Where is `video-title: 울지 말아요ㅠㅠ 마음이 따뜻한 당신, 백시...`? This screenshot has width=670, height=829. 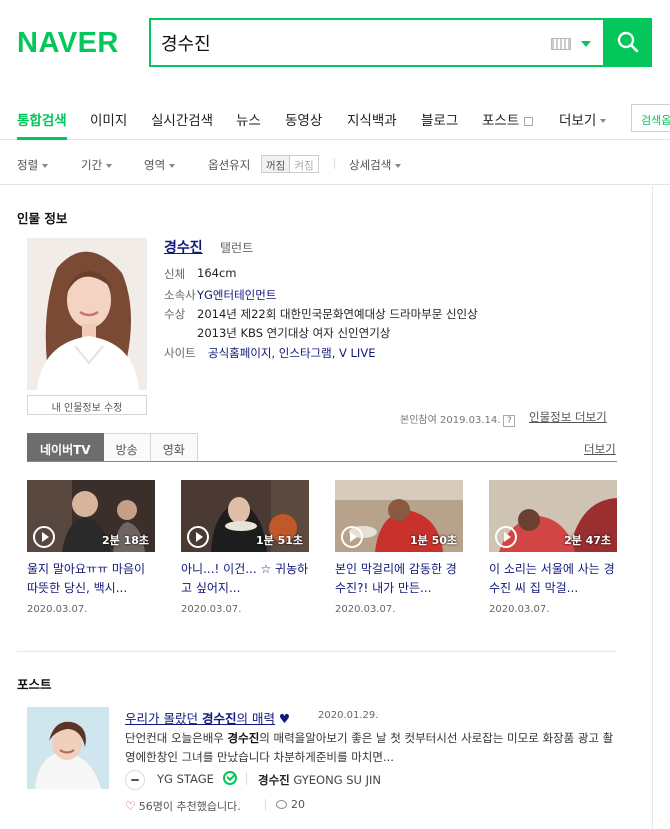 video-title: 울지 말아요ㅠㅠ 마음이 따뜻한 당신, 백시... is located at coordinates (91, 579).